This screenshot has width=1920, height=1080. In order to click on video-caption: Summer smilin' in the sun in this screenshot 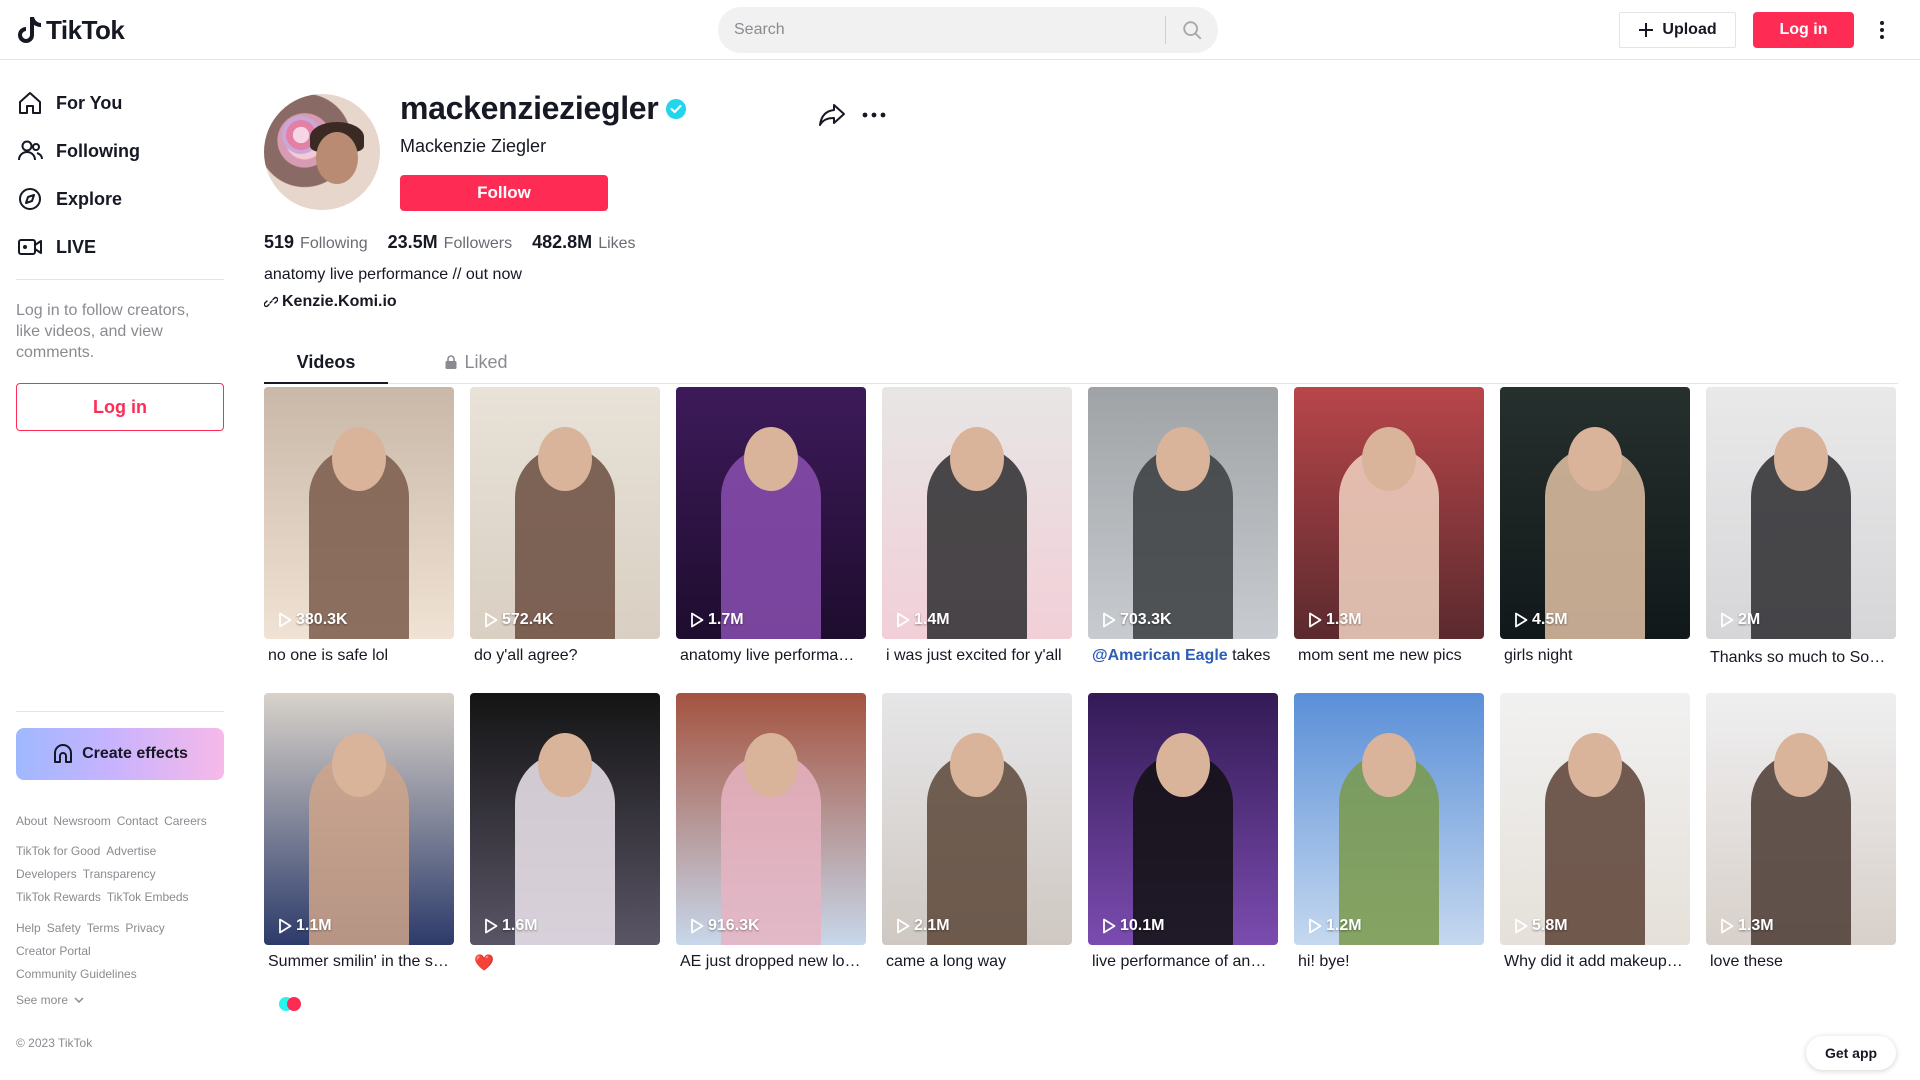, I will do `click(359, 962)`.